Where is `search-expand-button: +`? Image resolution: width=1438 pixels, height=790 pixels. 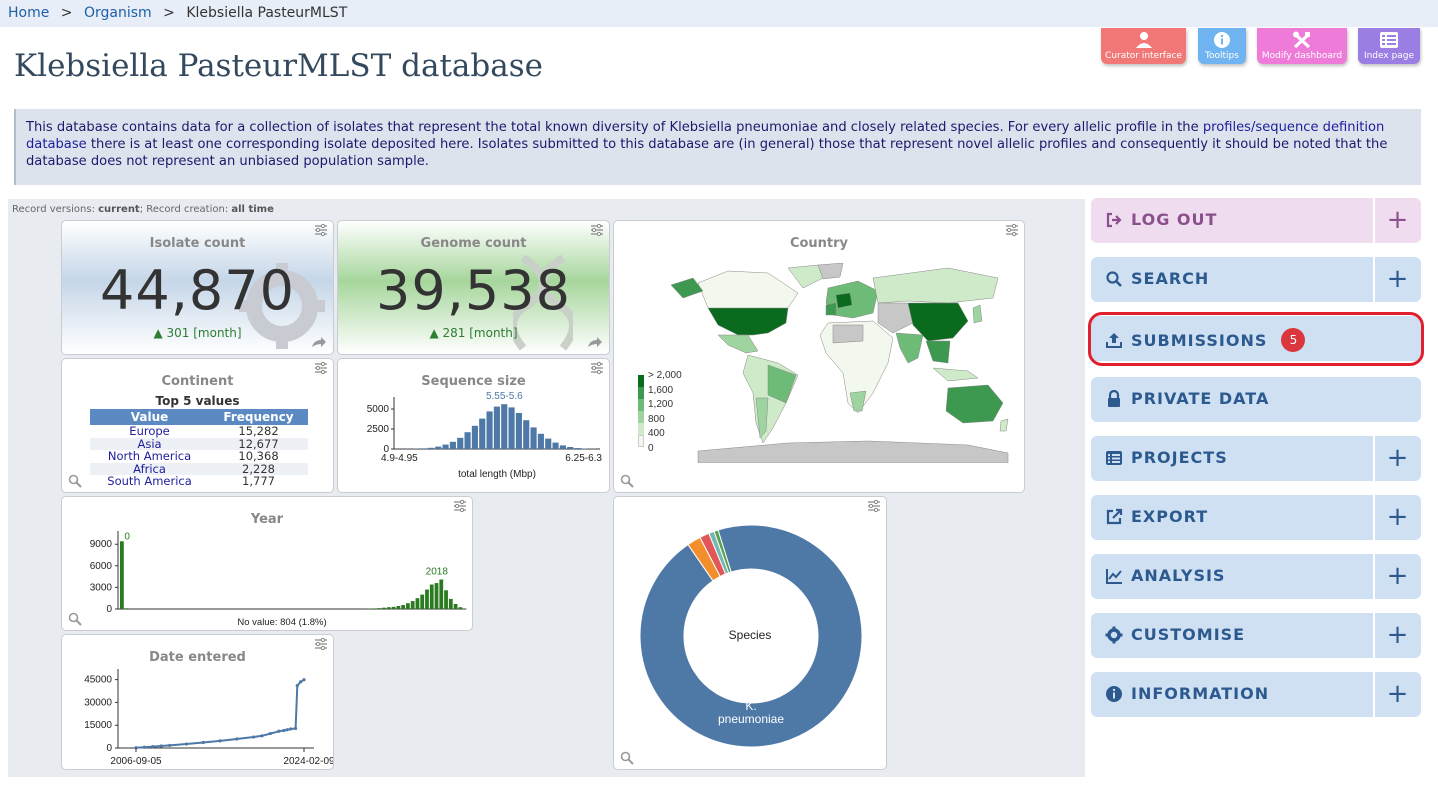
search-expand-button: + is located at coordinates (1397, 279).